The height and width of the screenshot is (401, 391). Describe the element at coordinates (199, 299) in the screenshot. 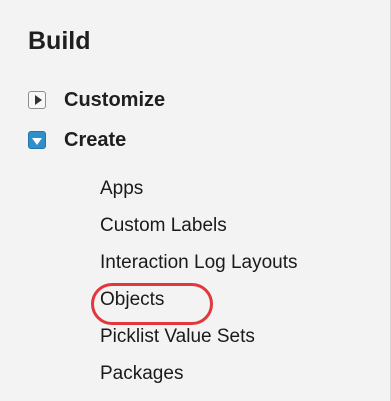

I see `submenu-item-objects: Objects` at that location.